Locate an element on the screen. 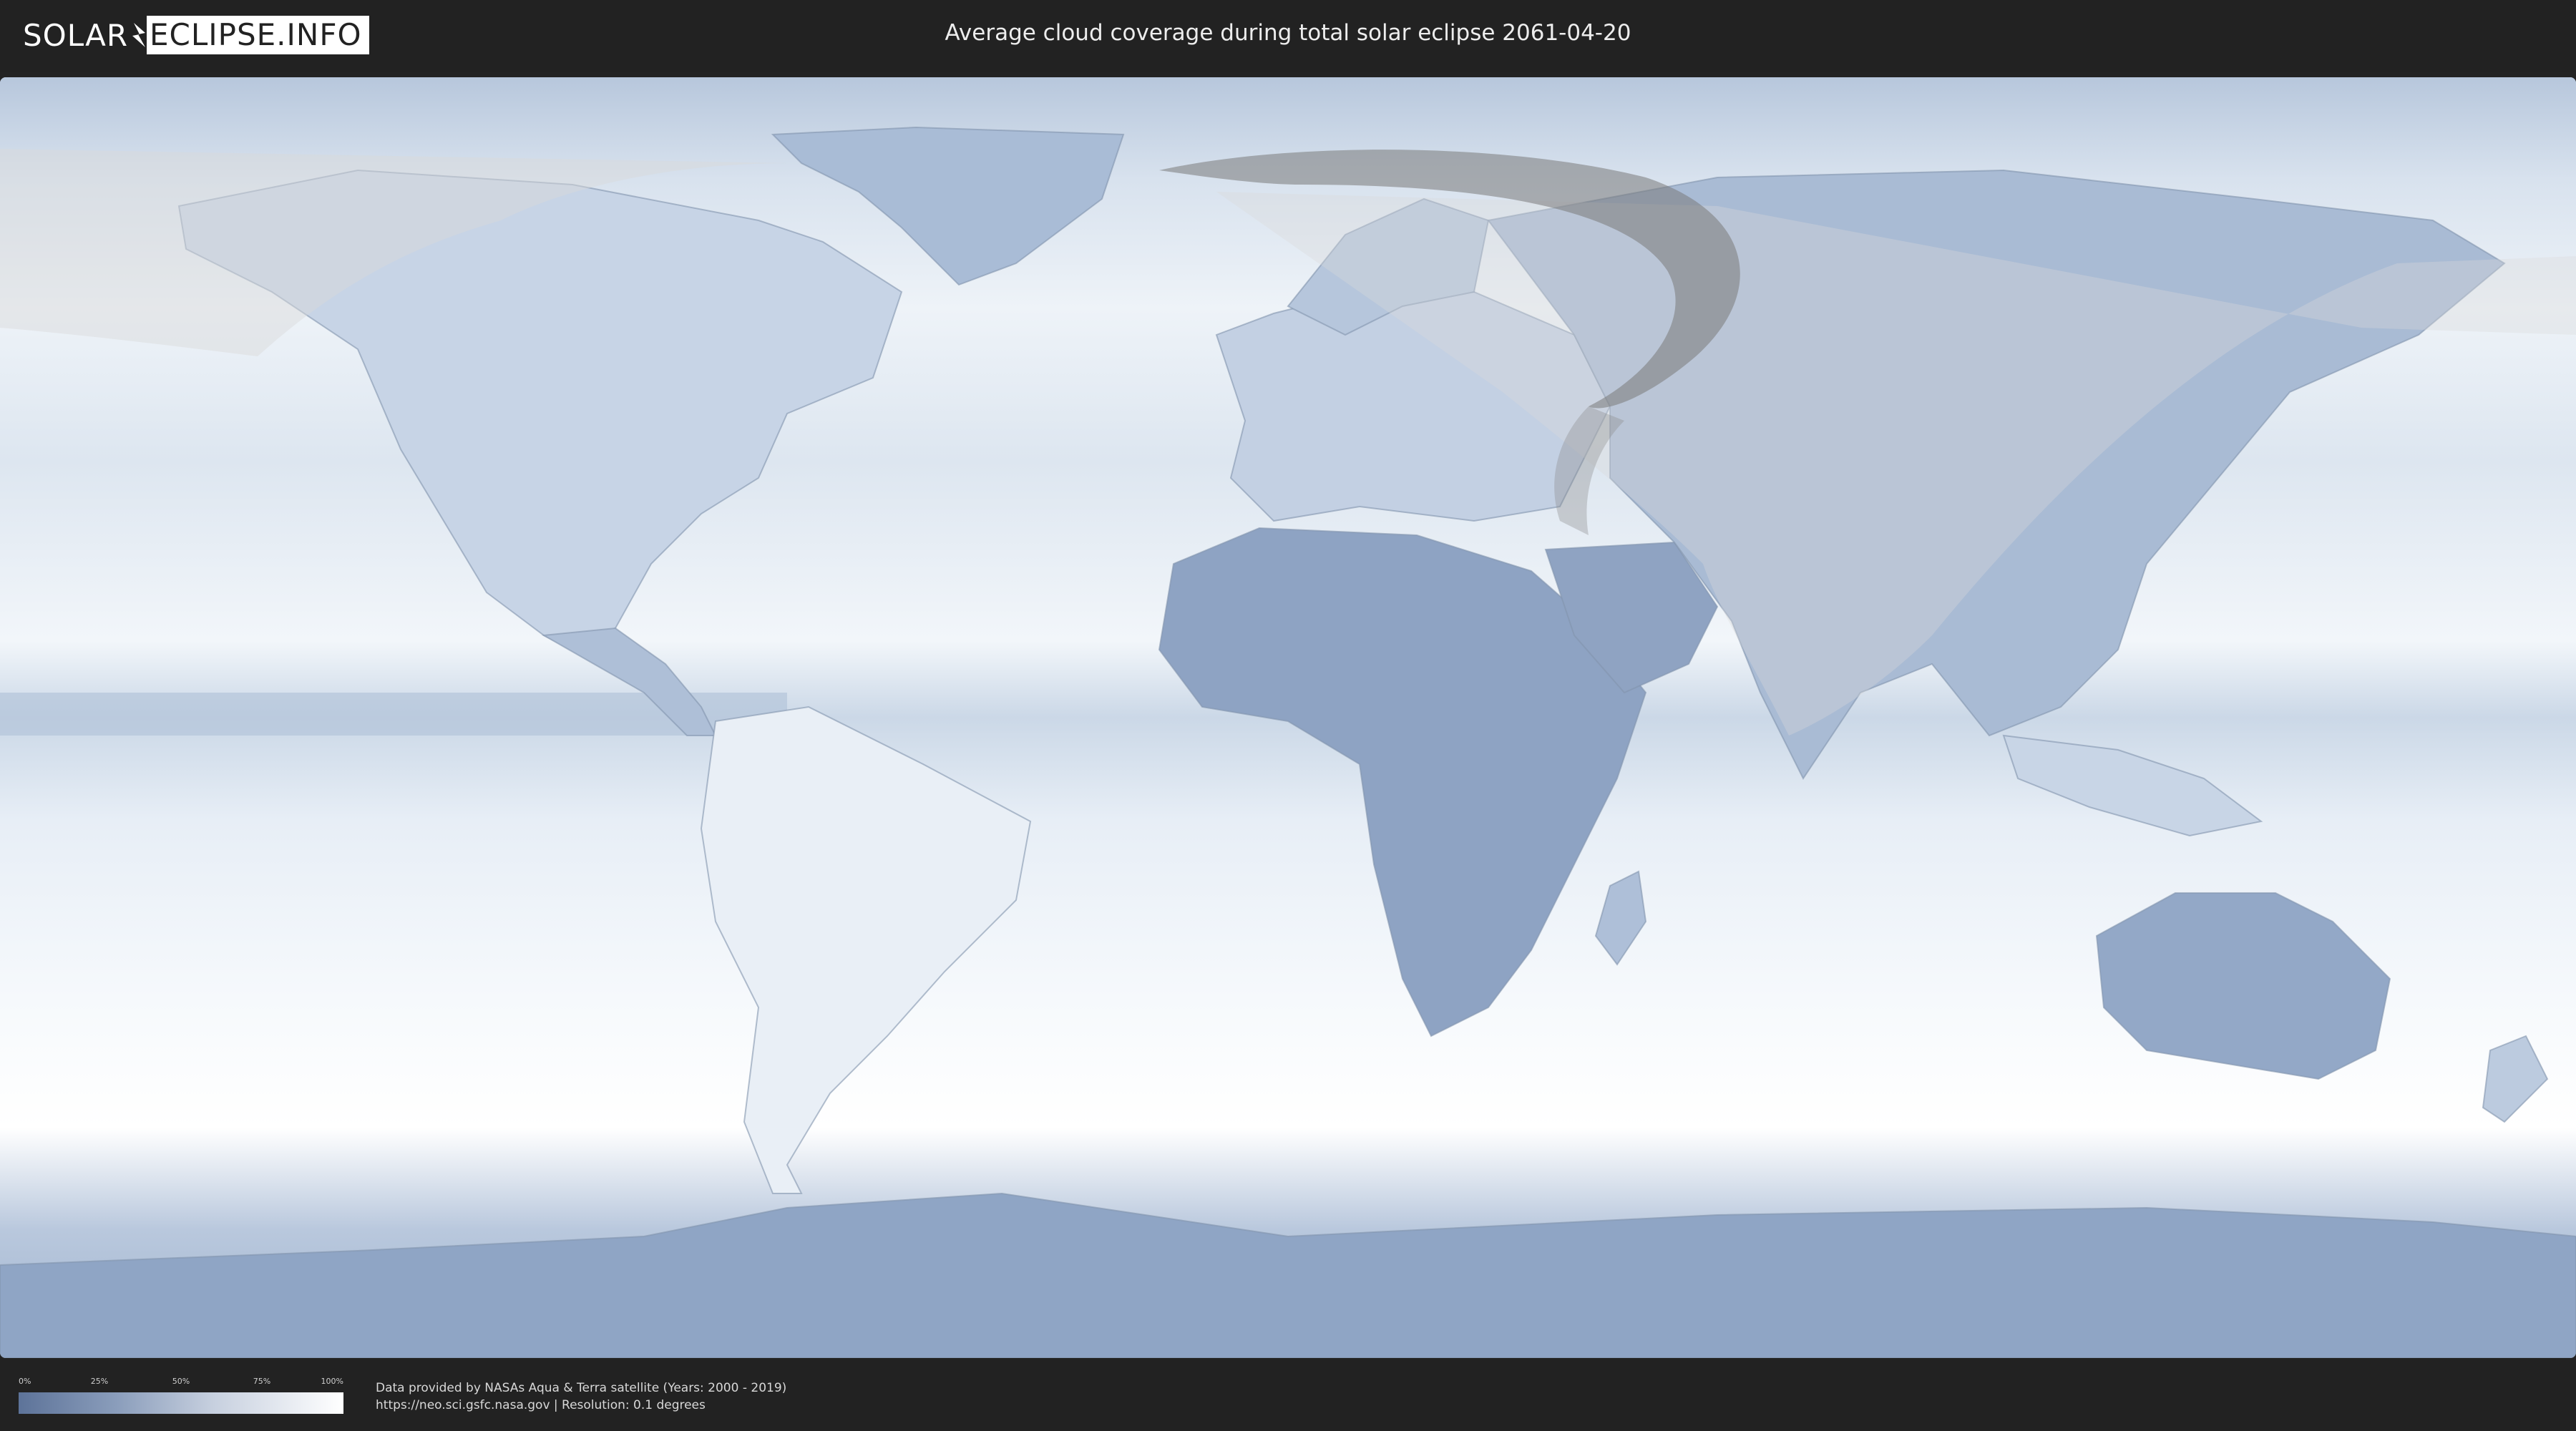  legend-color-scale is located at coordinates (181, 1403).